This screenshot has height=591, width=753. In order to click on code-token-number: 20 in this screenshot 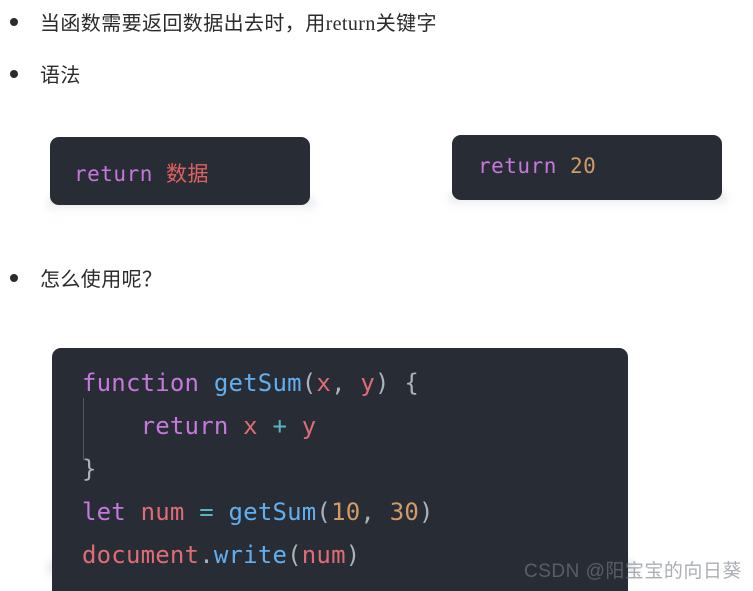, I will do `click(583, 166)`.